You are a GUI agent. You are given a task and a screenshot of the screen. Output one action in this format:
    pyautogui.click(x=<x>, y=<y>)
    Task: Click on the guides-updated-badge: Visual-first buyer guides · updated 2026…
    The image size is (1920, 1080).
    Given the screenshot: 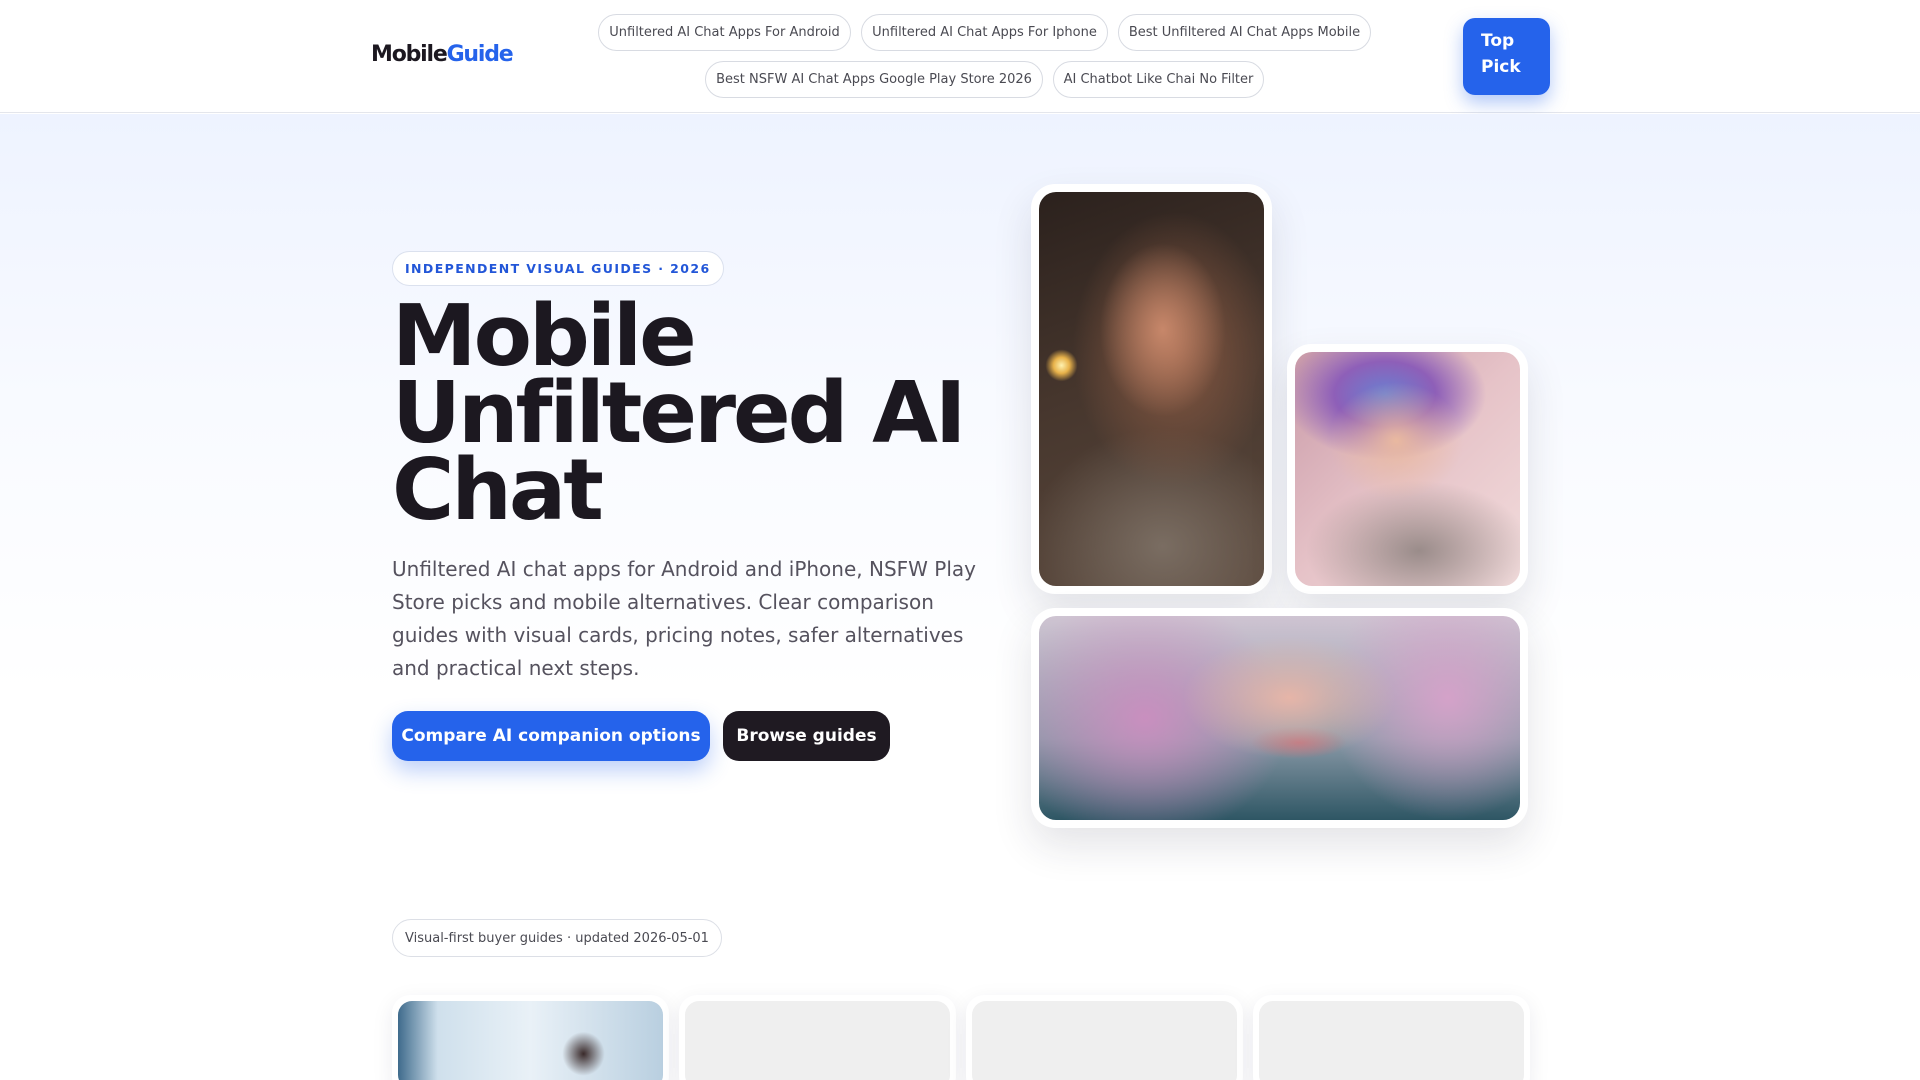 What is the action you would take?
    pyautogui.click(x=557, y=938)
    